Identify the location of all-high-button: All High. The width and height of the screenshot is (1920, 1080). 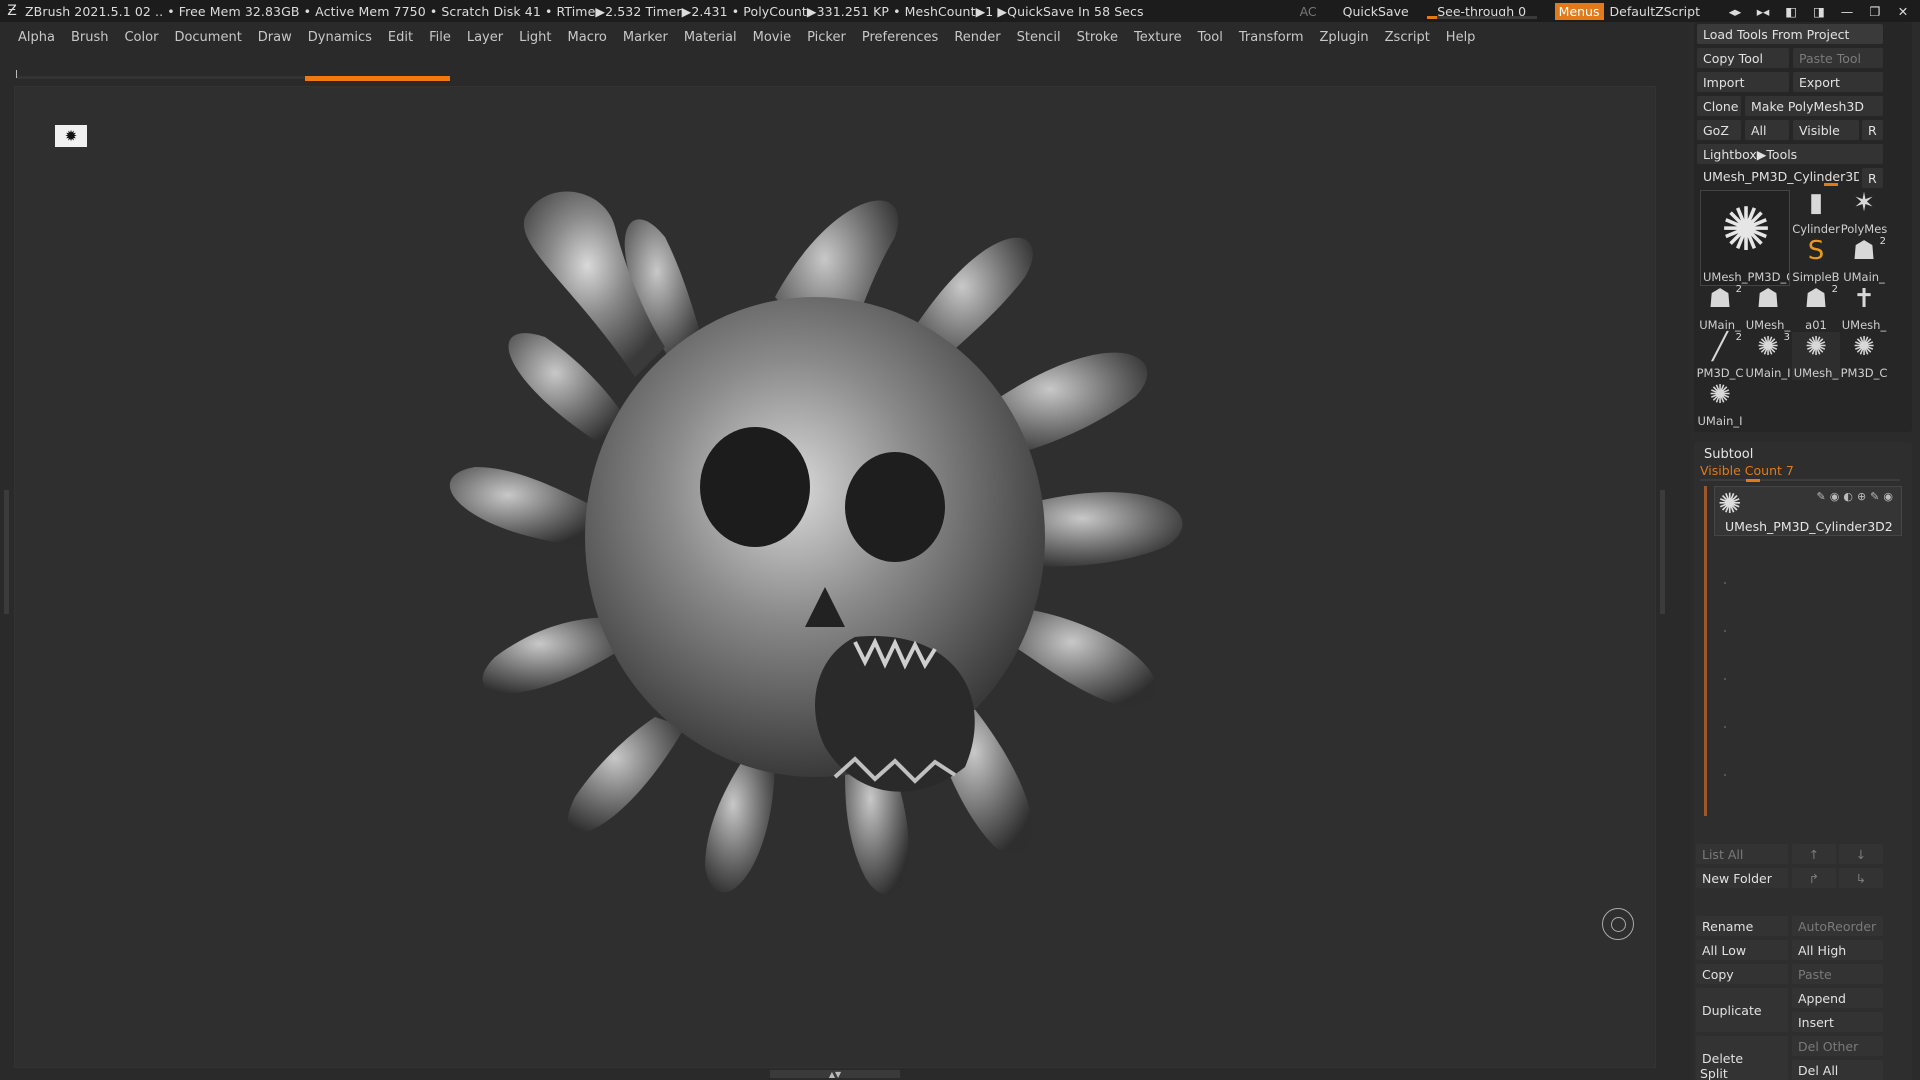
(1837, 950).